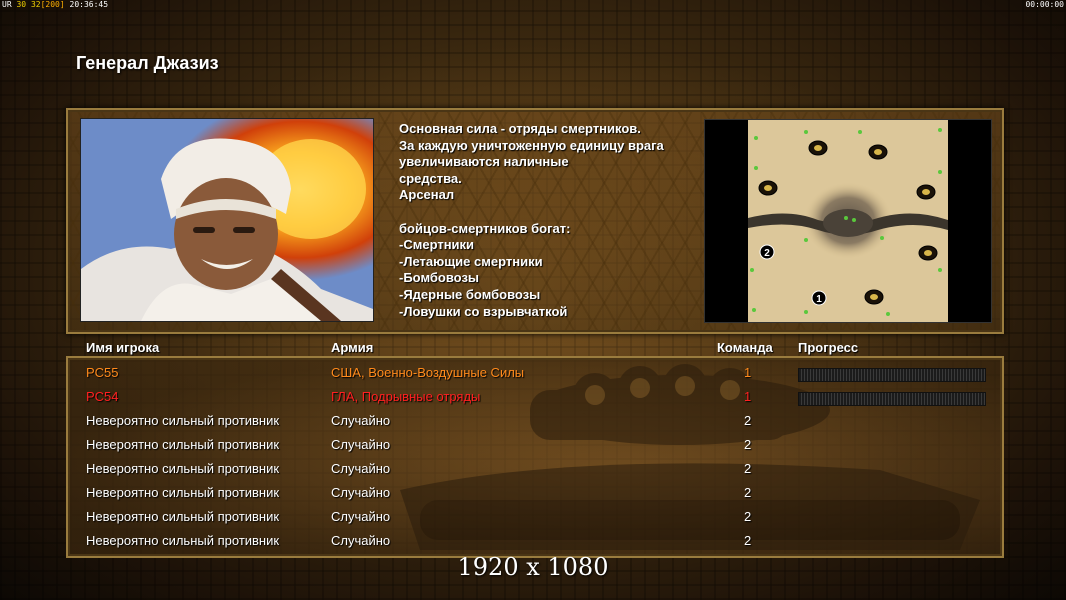  What do you see at coordinates (533, 397) in the screenshot?
I see `table-row: PC54 ГЛА, Подрывные отряды 1` at bounding box center [533, 397].